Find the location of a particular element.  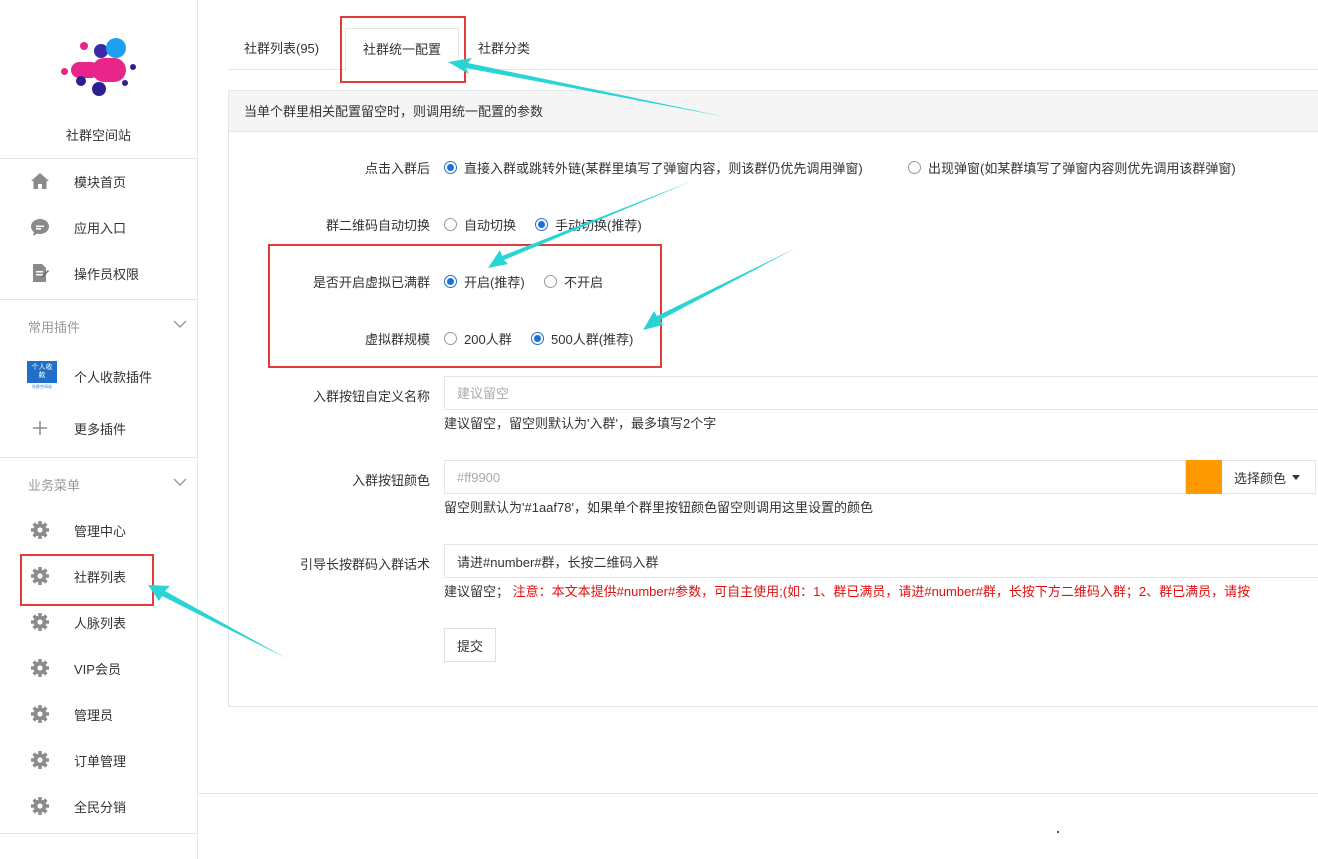

sidebar-item-label: 个人收款插件 is located at coordinates (113, 377).